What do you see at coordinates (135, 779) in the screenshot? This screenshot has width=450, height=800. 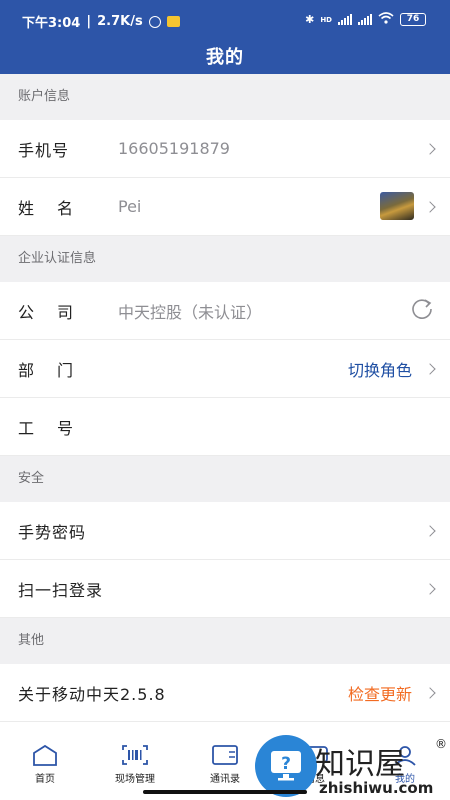 I see `nav-site-management-label: 现场管理` at bounding box center [135, 779].